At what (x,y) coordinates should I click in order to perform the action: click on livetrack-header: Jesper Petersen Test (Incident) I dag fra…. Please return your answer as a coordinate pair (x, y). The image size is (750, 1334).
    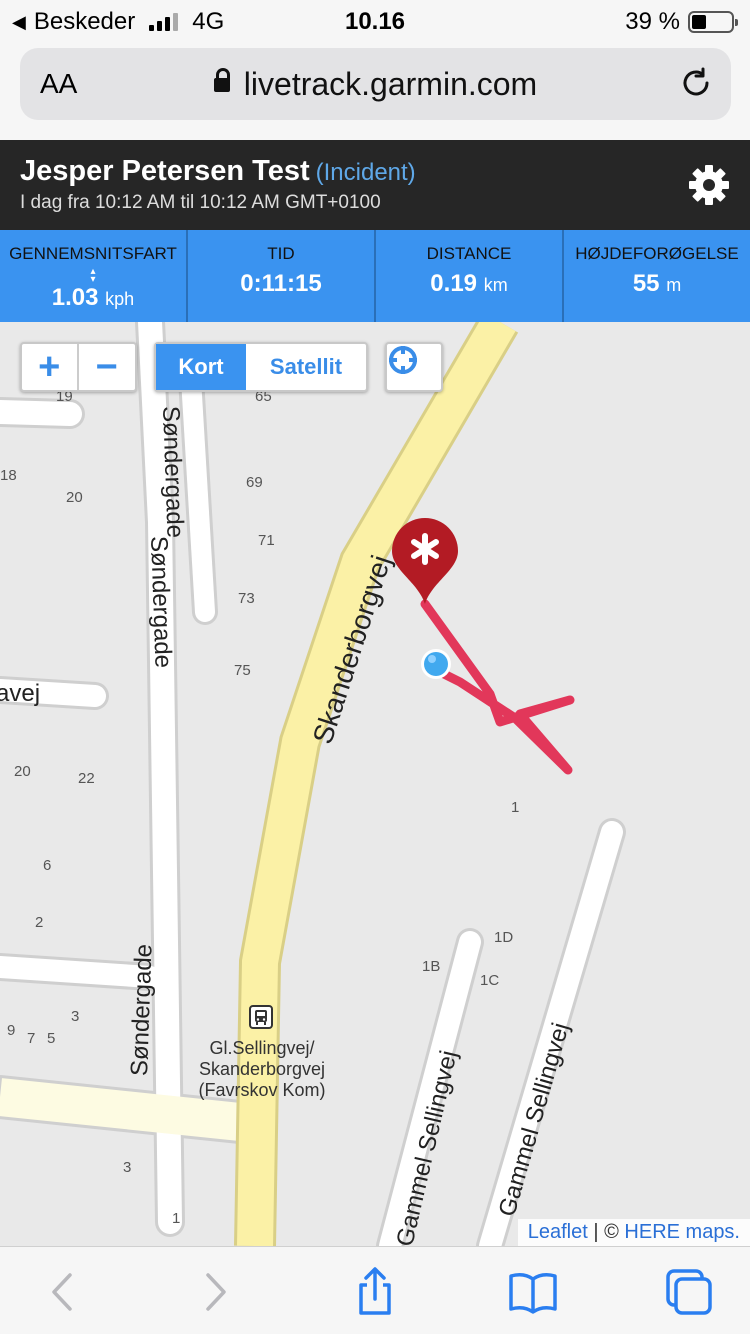
    Looking at the image, I should click on (375, 185).